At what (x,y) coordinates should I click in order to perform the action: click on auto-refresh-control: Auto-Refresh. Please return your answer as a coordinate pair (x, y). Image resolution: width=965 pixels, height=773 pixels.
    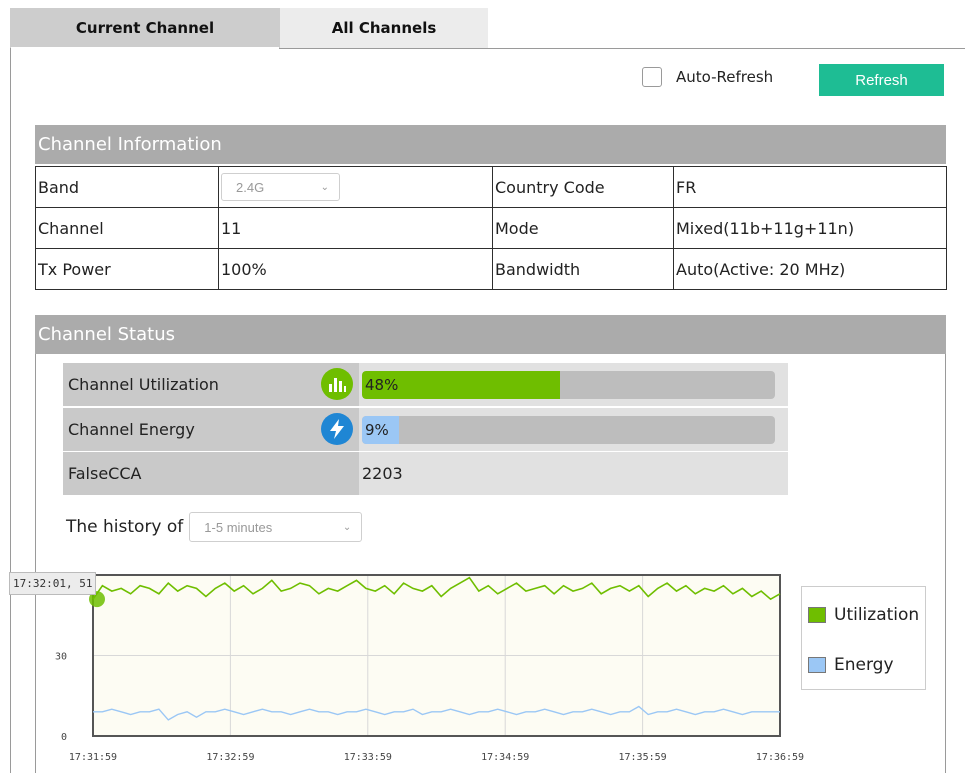
    Looking at the image, I should click on (707, 77).